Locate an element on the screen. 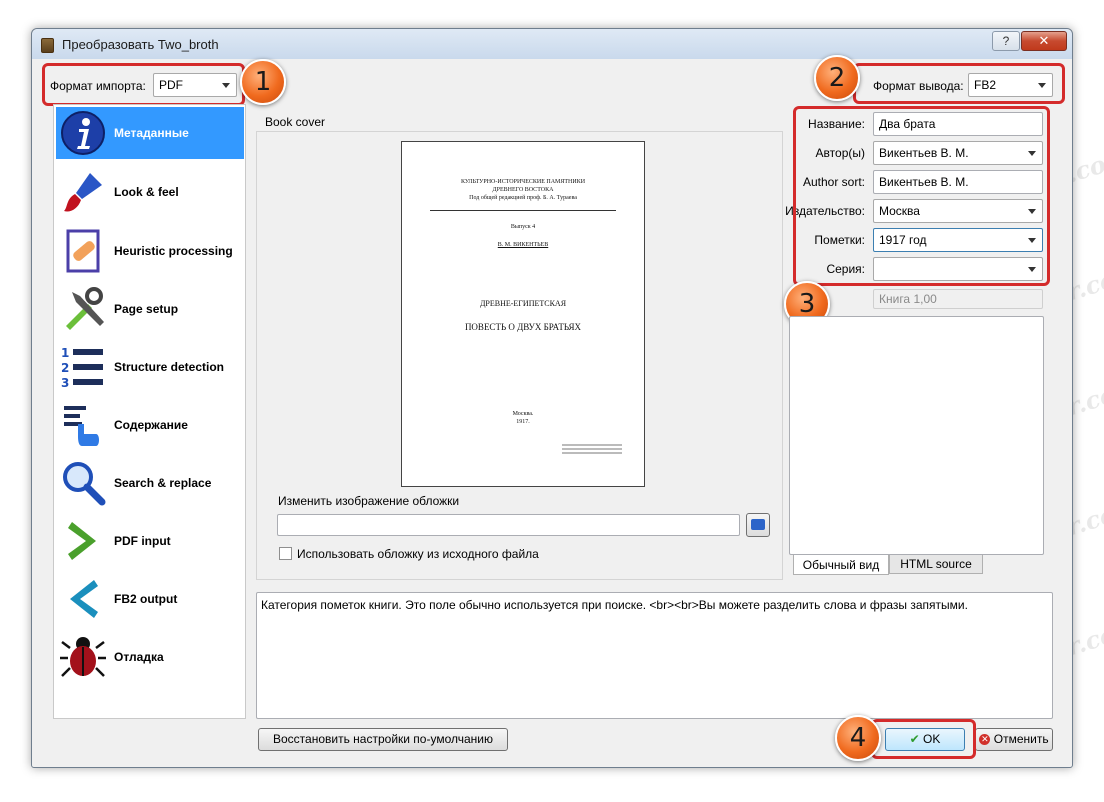 This screenshot has height=802, width=1104. svg-text: 3 is located at coordinates (65, 383).